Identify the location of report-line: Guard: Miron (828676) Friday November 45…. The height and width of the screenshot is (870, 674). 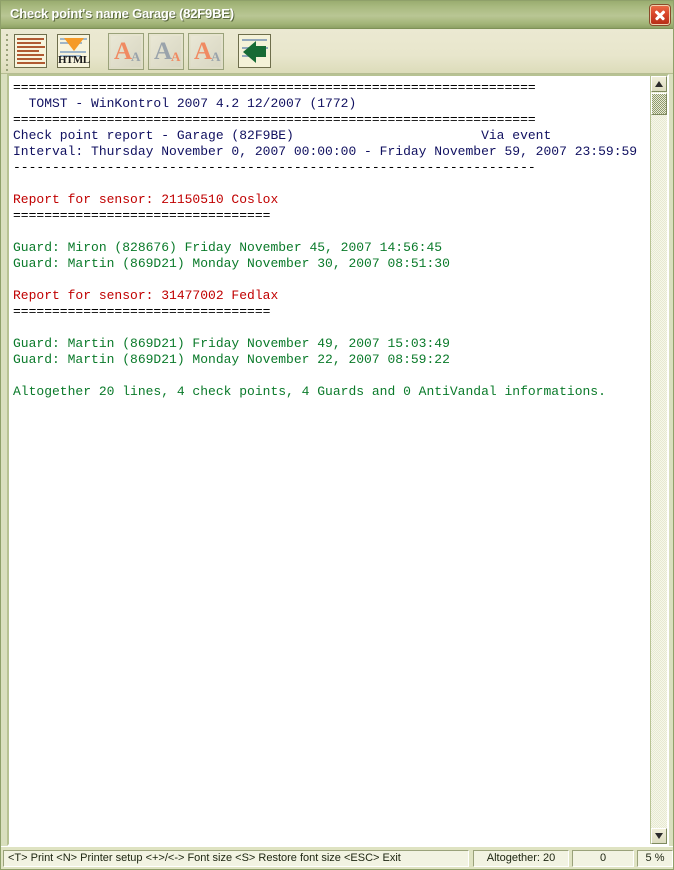
(228, 247).